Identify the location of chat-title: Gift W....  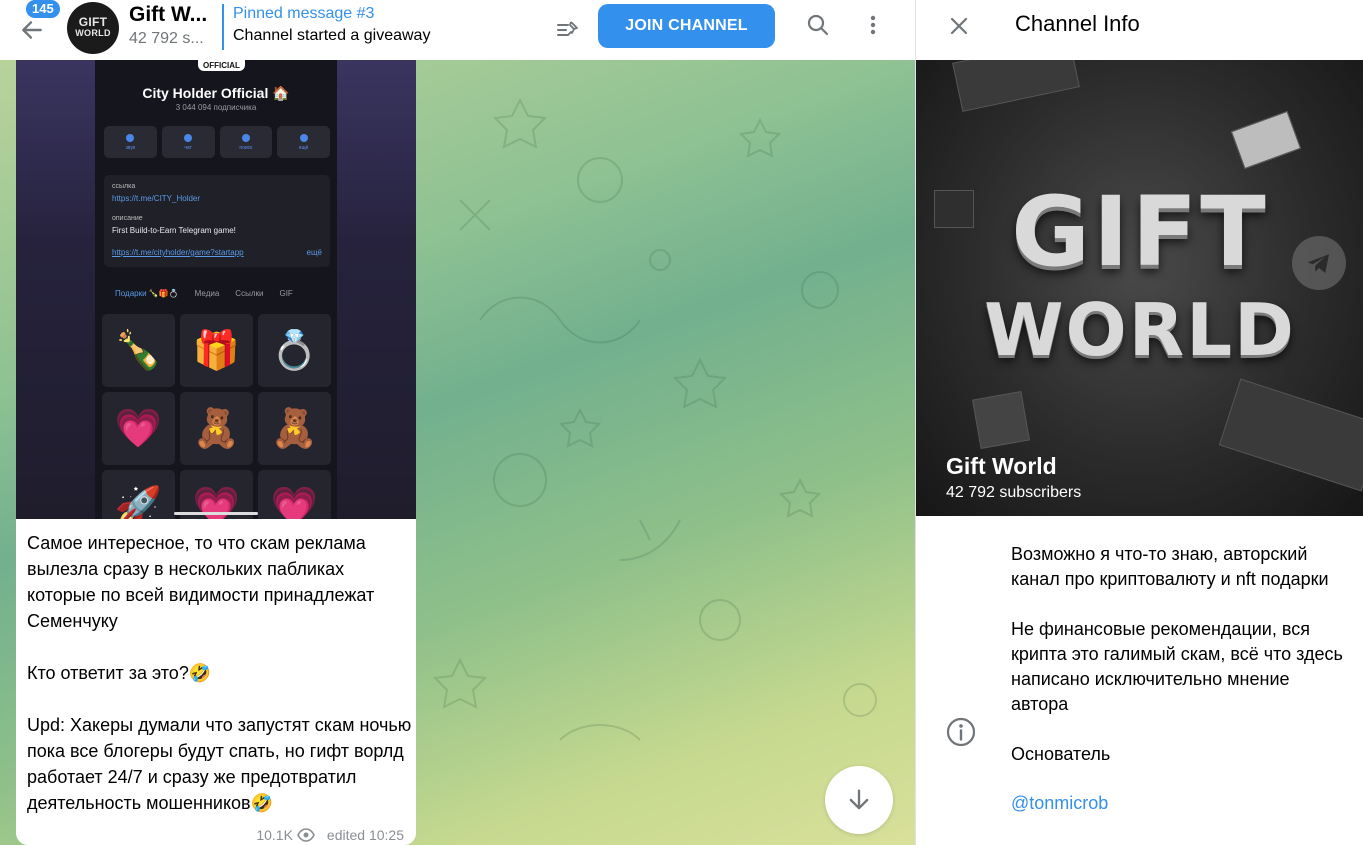
(168, 15).